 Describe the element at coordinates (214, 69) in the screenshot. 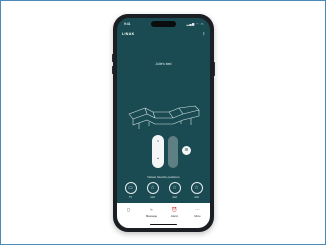

I see `power-button` at that location.